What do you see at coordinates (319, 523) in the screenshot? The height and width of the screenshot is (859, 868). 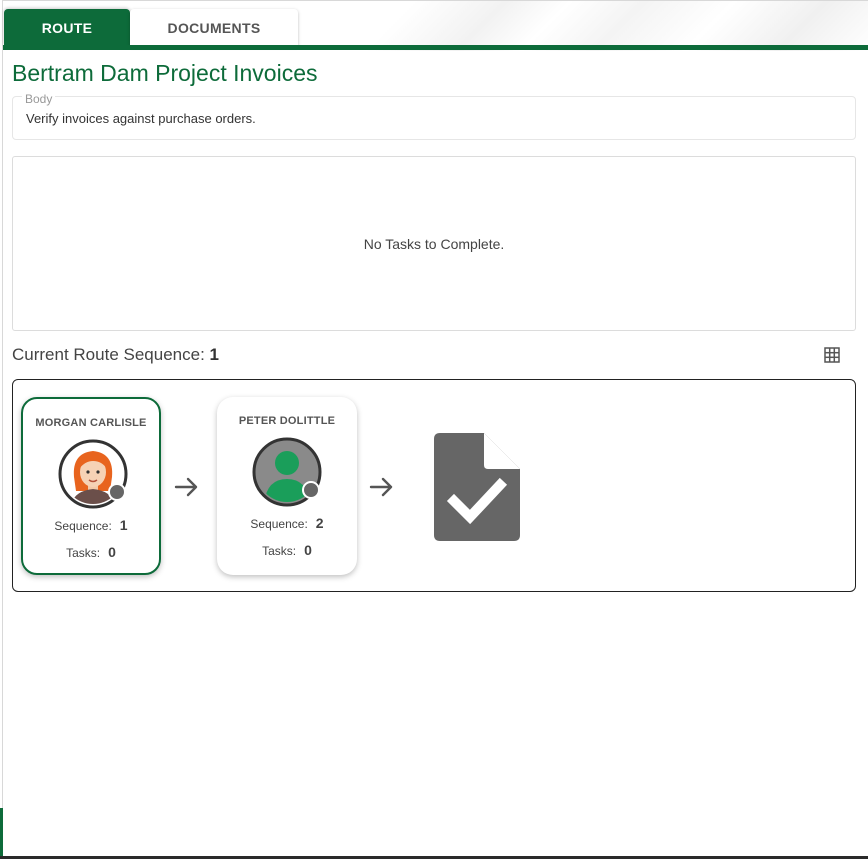 I see `sequence-value: 2` at bounding box center [319, 523].